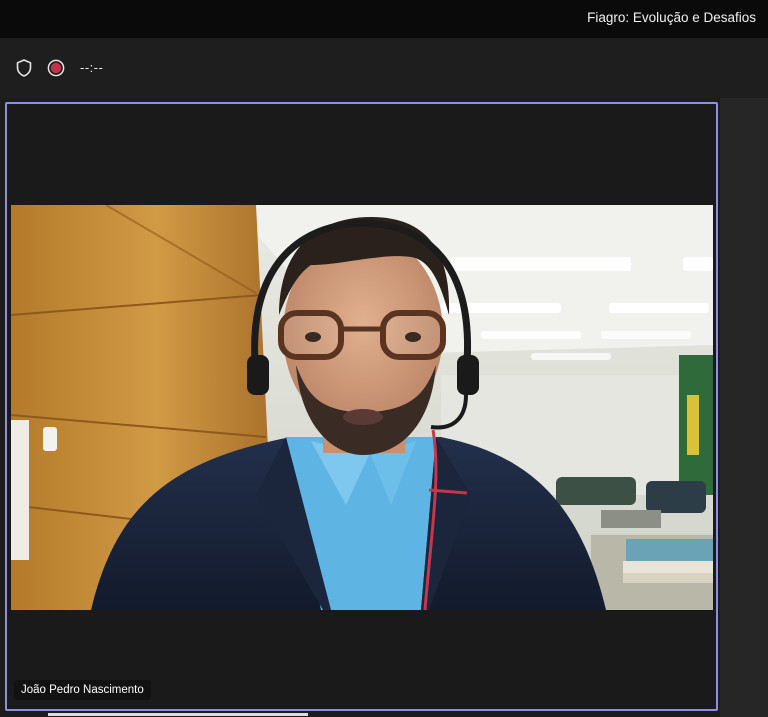 This screenshot has width=768, height=717. Describe the element at coordinates (56, 68) in the screenshot. I see `recording-icon` at that location.